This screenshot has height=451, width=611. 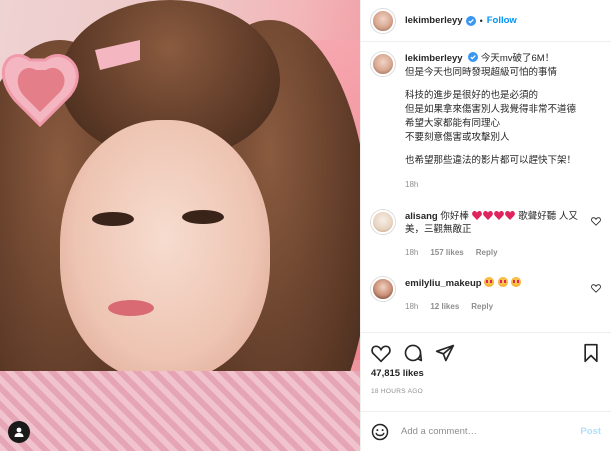 What do you see at coordinates (131, 308) in the screenshot?
I see `photo-lips` at bounding box center [131, 308].